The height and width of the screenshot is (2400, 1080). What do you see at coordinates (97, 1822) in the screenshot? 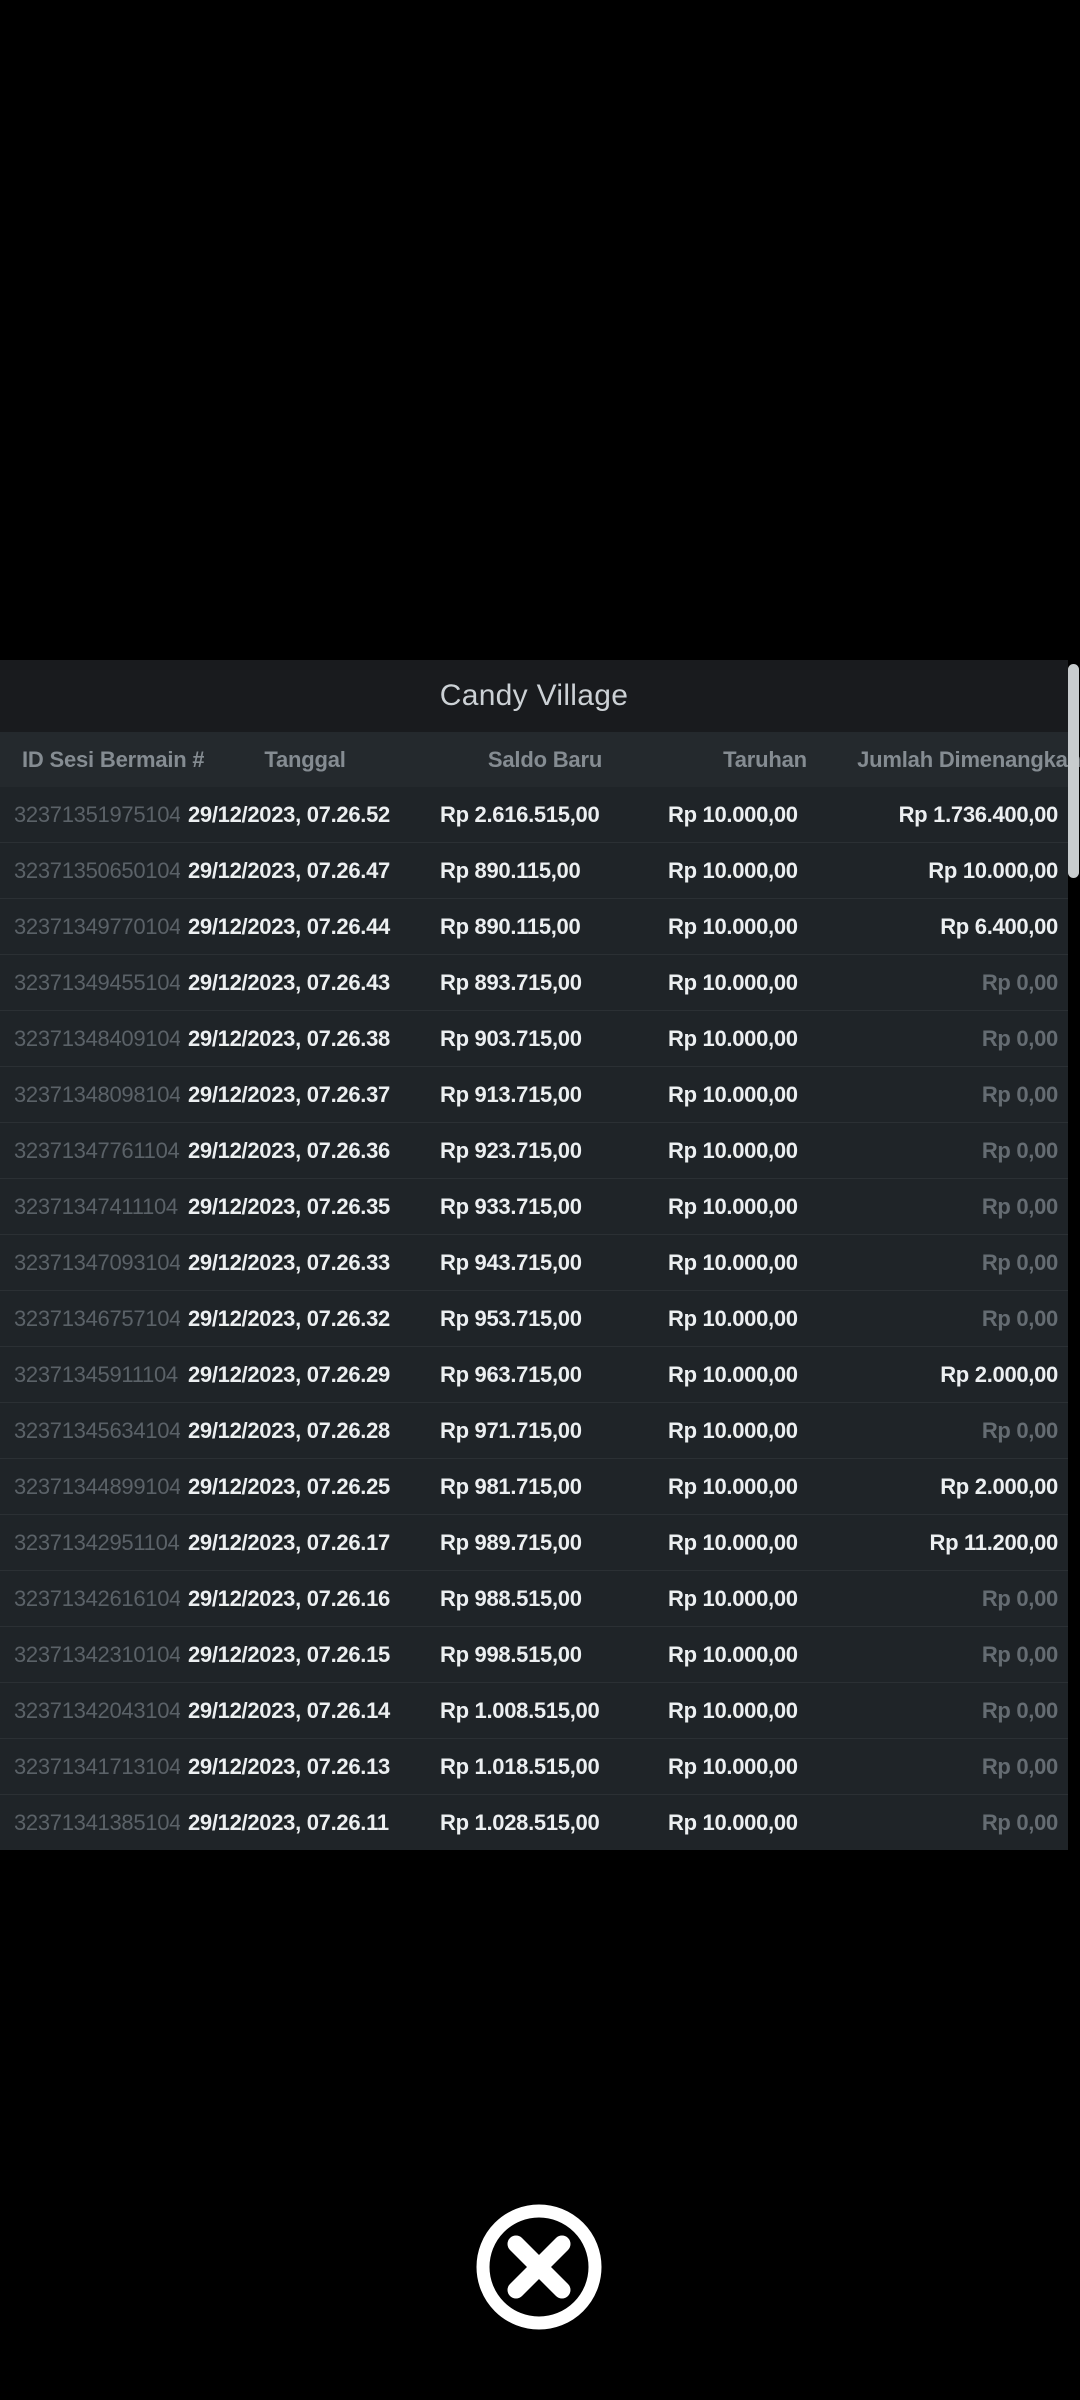
I see `cell-session-id: 32371341385104` at bounding box center [97, 1822].